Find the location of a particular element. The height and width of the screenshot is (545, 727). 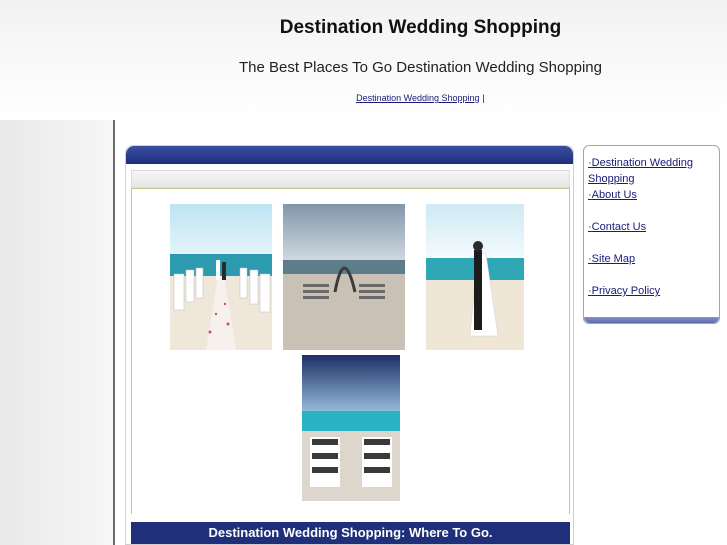

top-nav-link-destination-wedding-shopping: Destination Wedding Shopping is located at coordinates (417, 98).